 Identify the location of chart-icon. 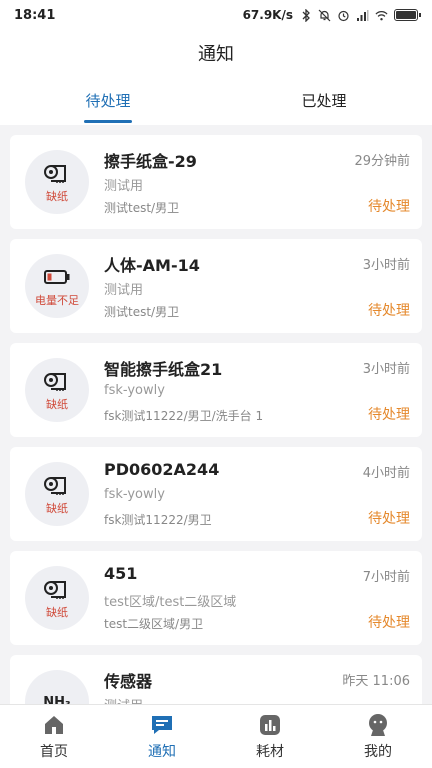
(270, 725).